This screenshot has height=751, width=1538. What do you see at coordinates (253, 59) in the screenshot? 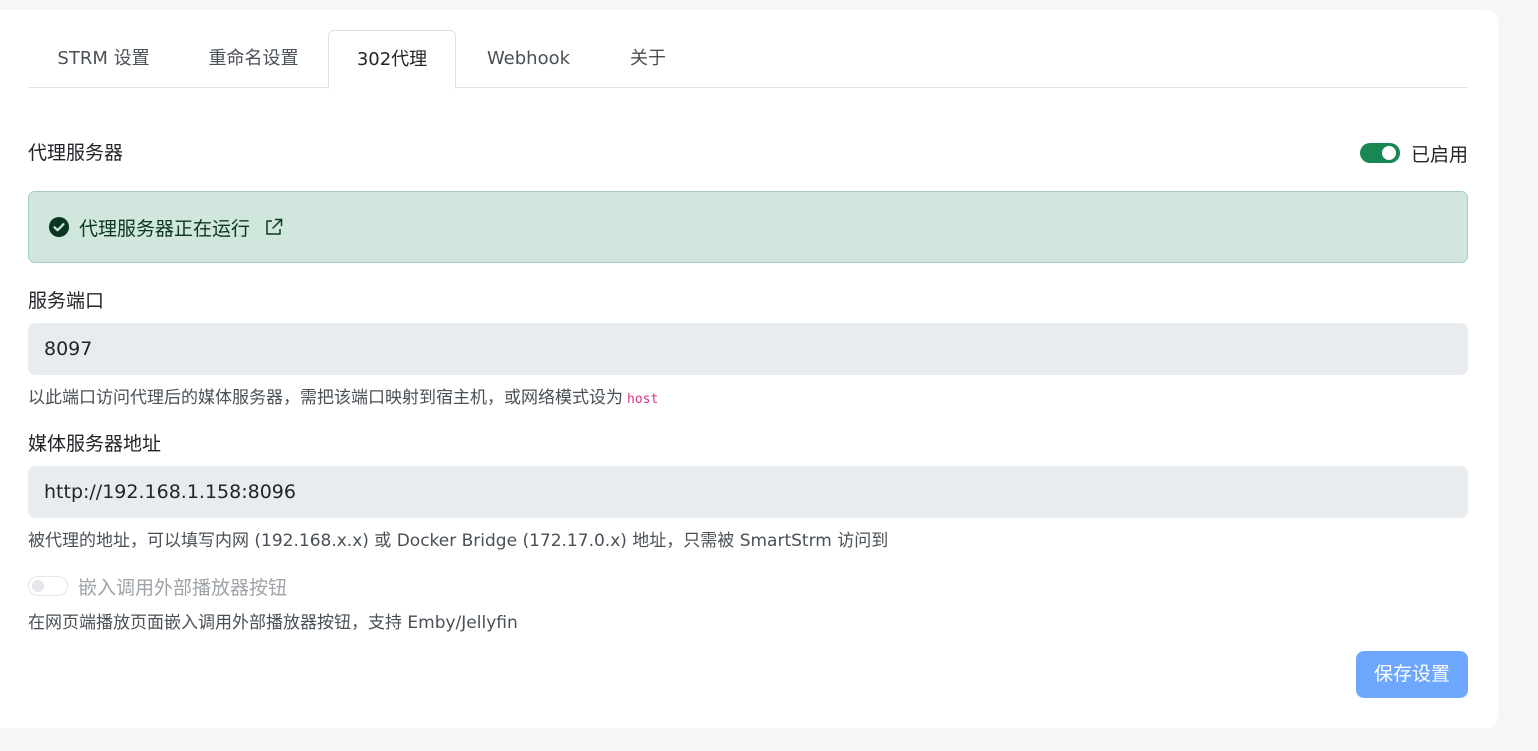
I see `tab-rename-settings: 重命名设置` at bounding box center [253, 59].